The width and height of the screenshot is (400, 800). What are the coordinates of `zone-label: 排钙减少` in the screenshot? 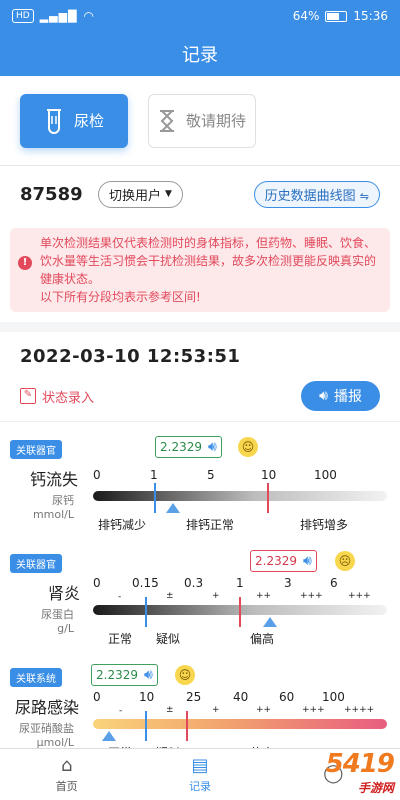 It's located at (122, 525).